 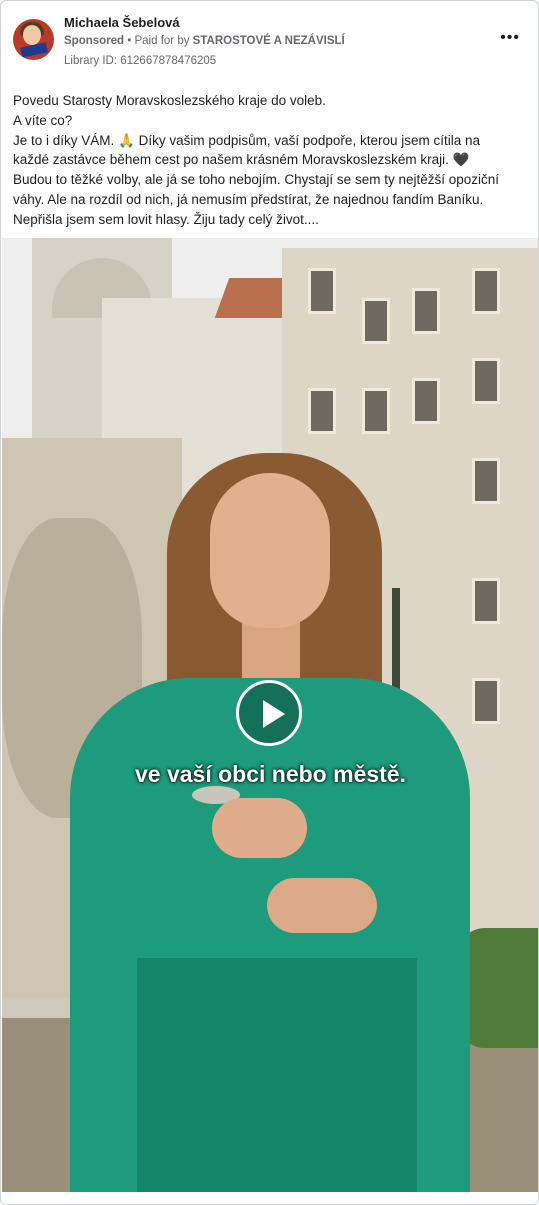 I want to click on more-horizontal-icon: •••, so click(x=510, y=38).